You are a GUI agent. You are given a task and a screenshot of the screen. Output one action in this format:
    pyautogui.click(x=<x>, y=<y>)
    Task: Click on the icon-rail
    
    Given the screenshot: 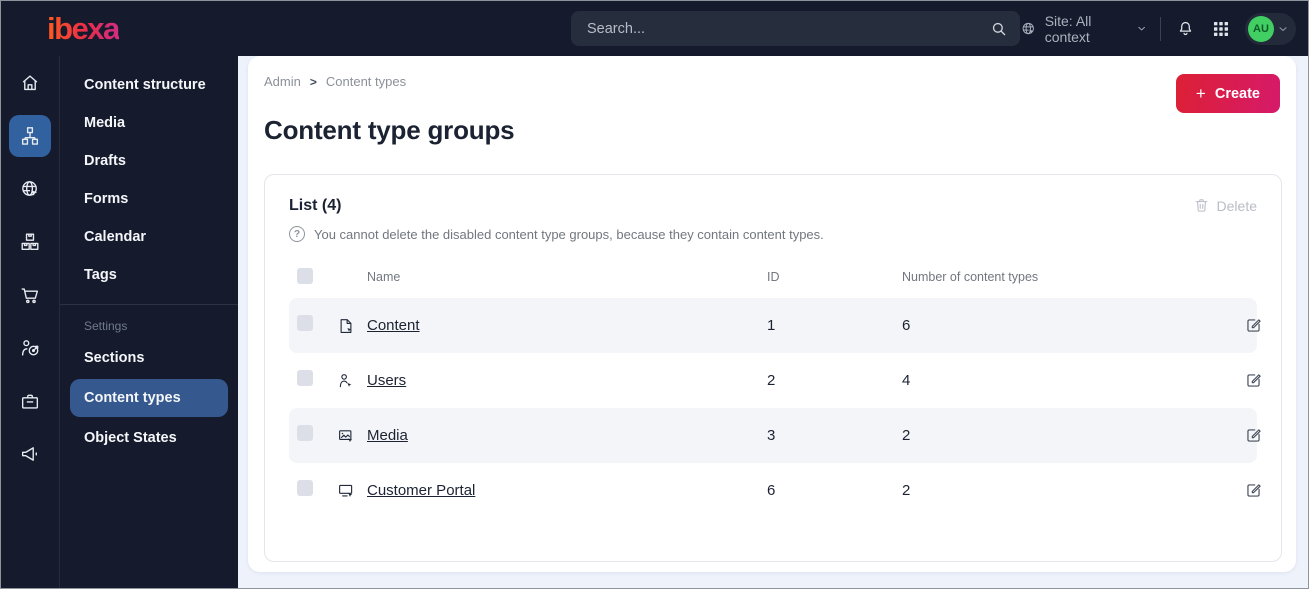 What is the action you would take?
    pyautogui.click(x=30, y=322)
    